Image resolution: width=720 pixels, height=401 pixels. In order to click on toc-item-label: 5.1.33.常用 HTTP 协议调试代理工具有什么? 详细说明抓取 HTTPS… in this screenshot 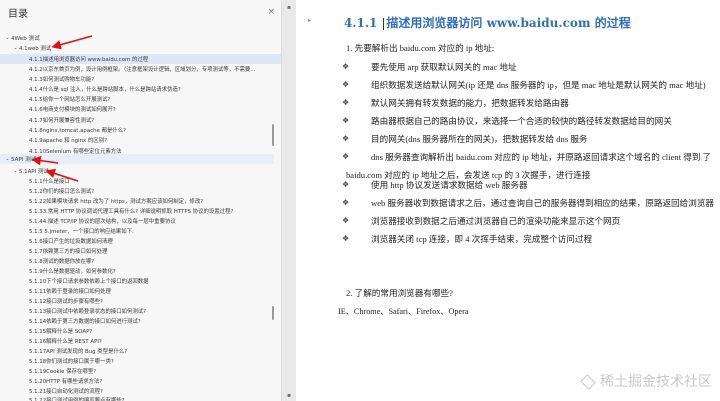, I will do `click(131, 212)`.